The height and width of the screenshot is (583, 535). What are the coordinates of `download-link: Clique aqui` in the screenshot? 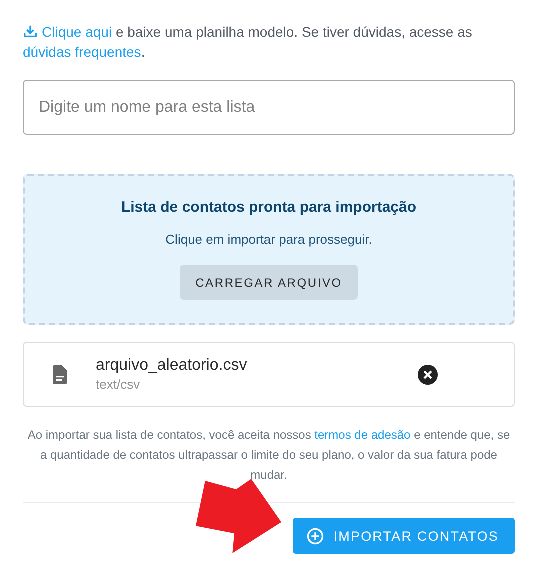 It's located at (77, 32).